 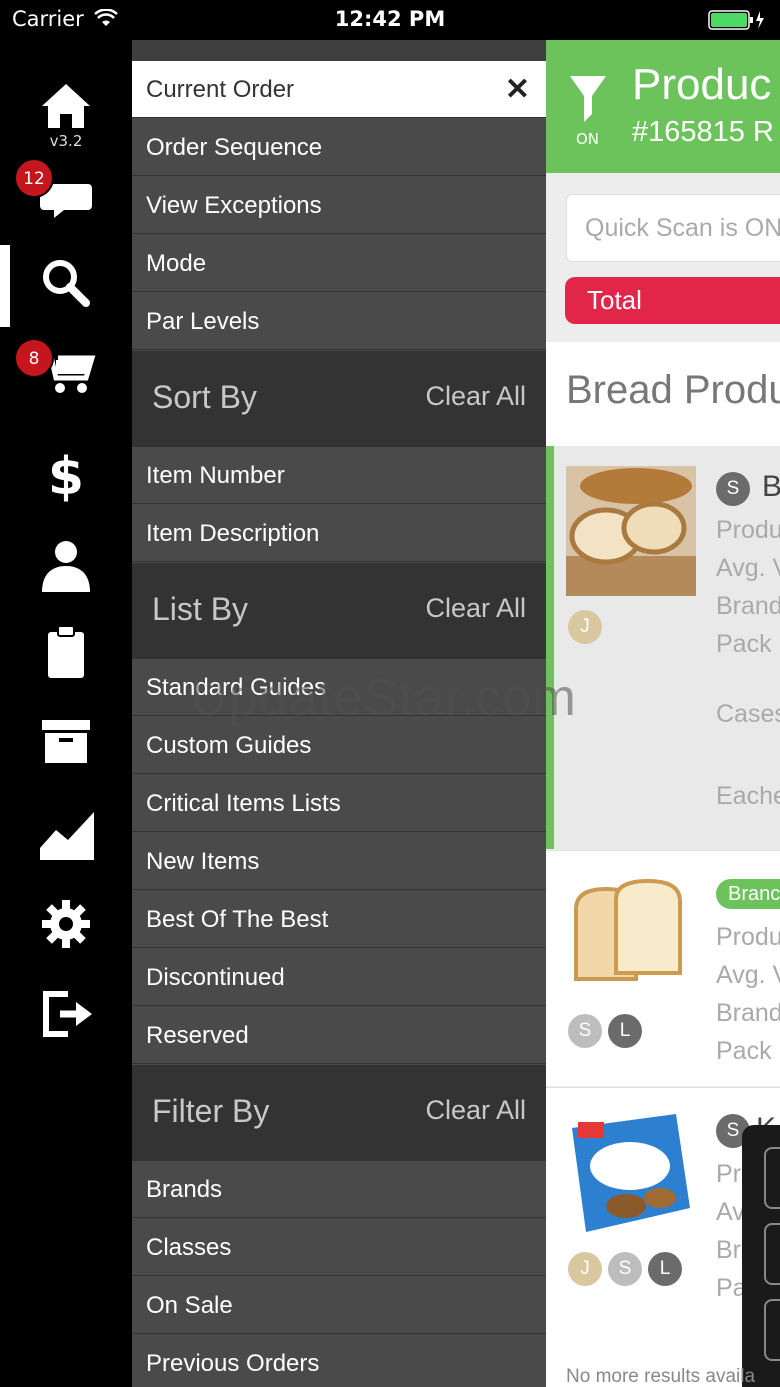 What do you see at coordinates (339, 1305) in the screenshot?
I see `menu-item-on-sale: On Sale` at bounding box center [339, 1305].